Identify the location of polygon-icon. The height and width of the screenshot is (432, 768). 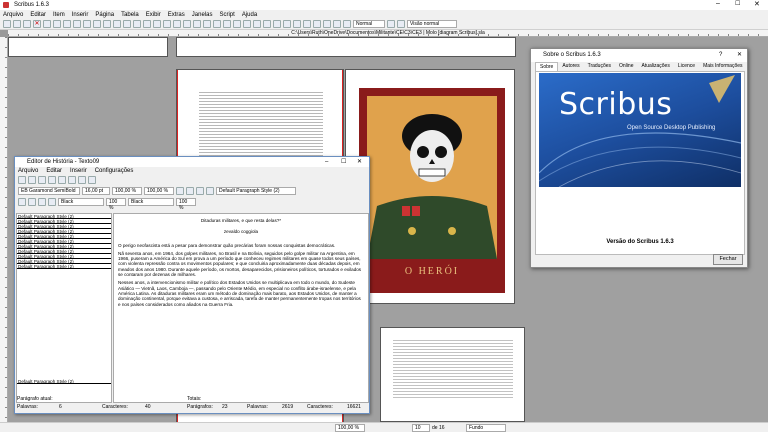
(127, 24).